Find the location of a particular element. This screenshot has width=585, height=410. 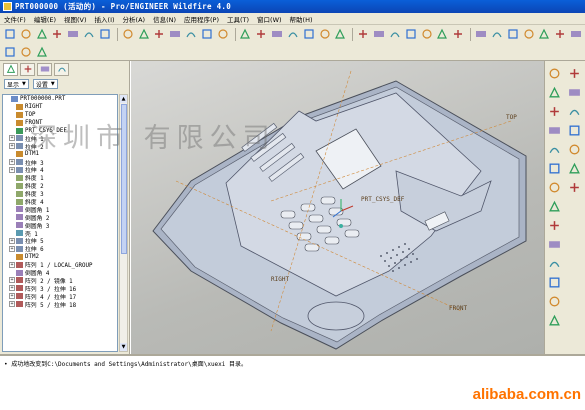

tree-scrollbar: ▲ ▼ is located at coordinates (123, 223).